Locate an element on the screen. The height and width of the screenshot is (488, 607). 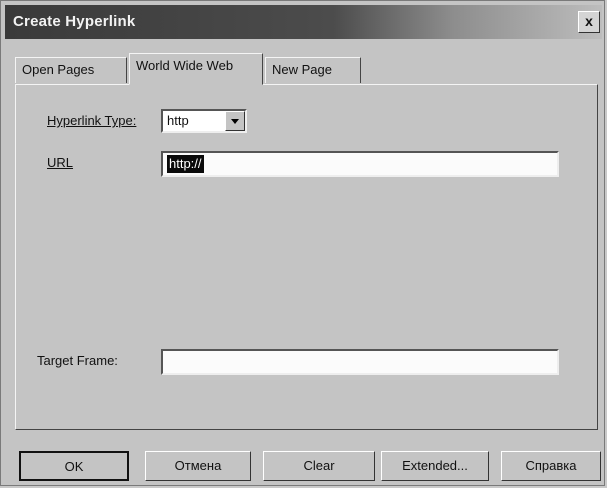
chevron-down-icon is located at coordinates (235, 121).